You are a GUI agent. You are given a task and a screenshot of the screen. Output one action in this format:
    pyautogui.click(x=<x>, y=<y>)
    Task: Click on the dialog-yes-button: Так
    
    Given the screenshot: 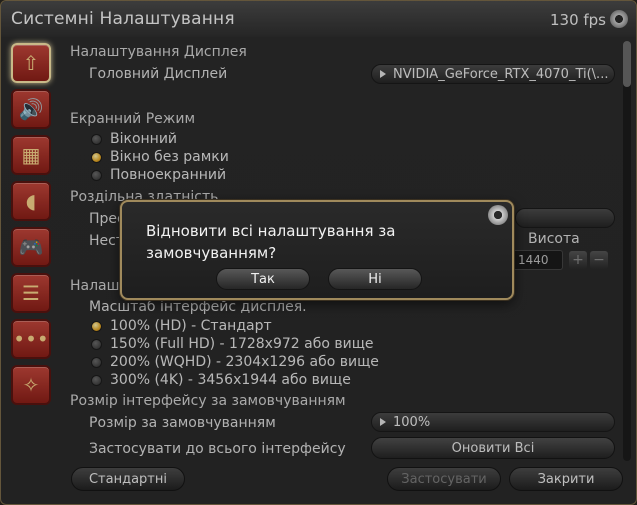 What is the action you would take?
    pyautogui.click(x=263, y=279)
    